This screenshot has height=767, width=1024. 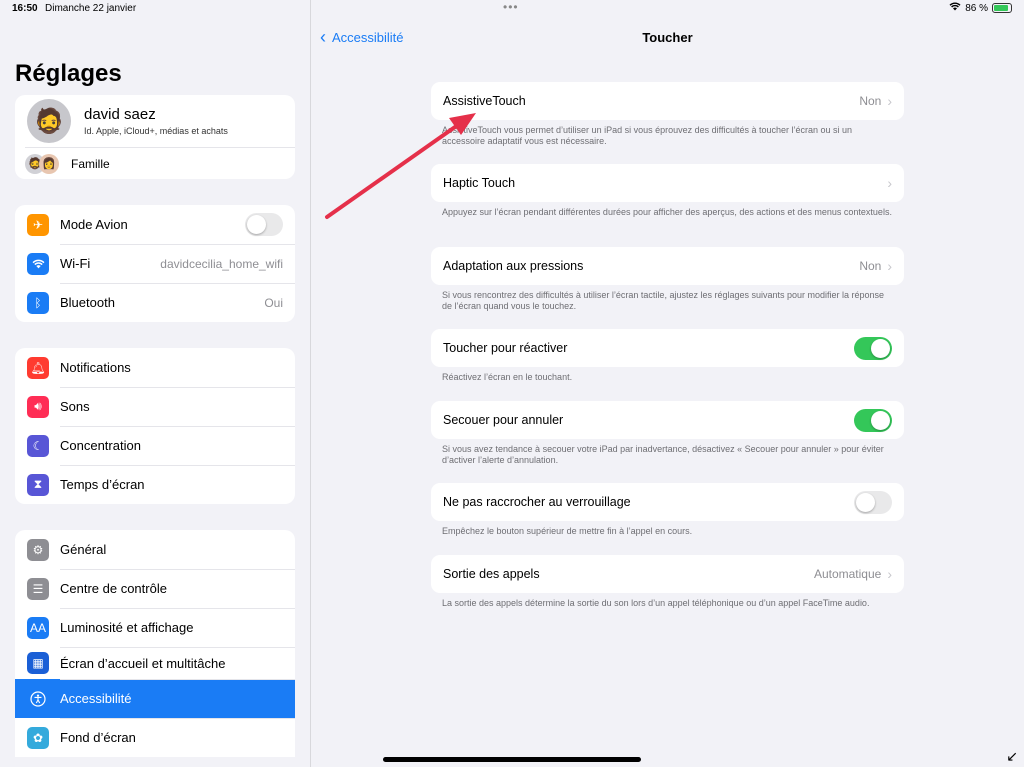 What do you see at coordinates (537, 502) in the screenshot?
I see `cell-label: Ne pas raccrocher au verrouillage` at bounding box center [537, 502].